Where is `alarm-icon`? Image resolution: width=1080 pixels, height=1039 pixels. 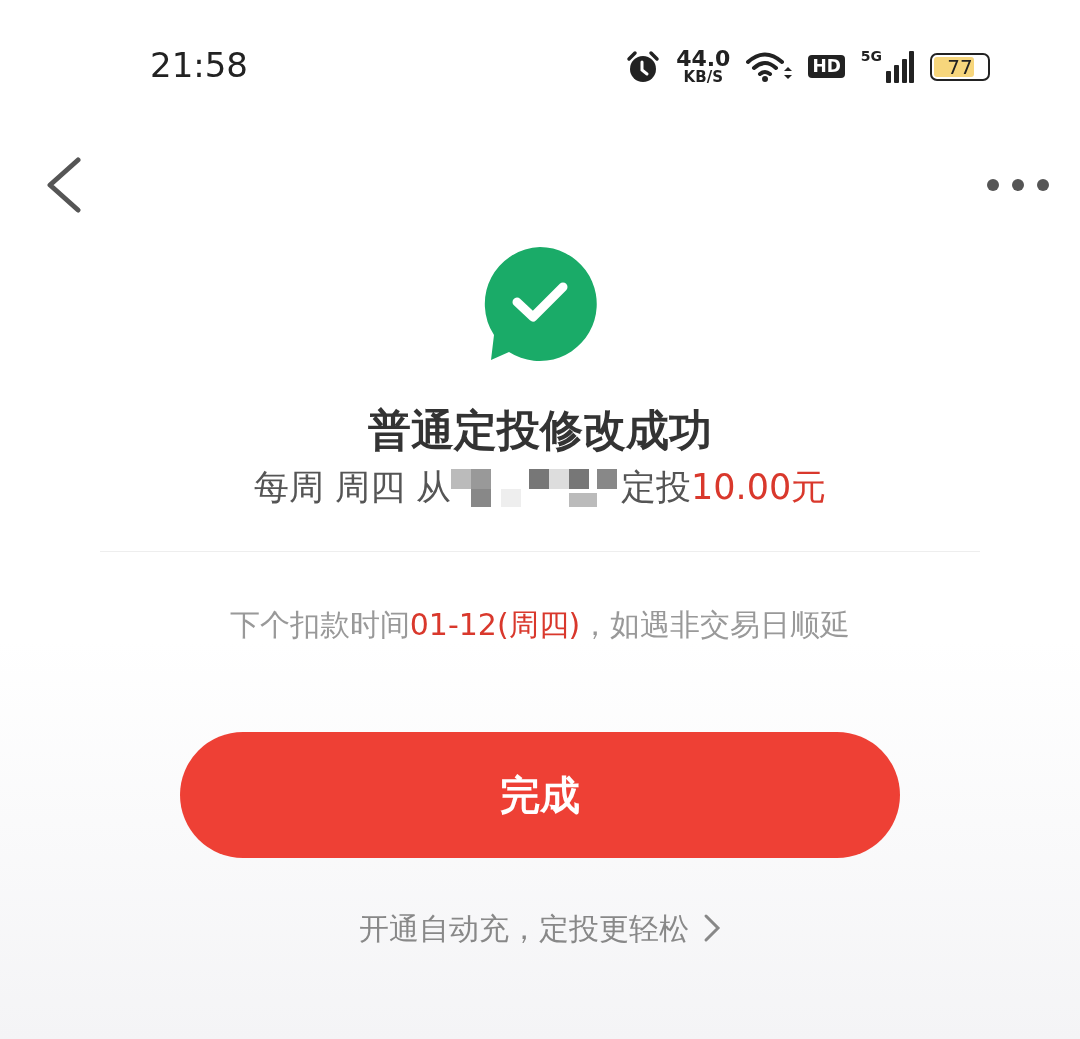 alarm-icon is located at coordinates (643, 66).